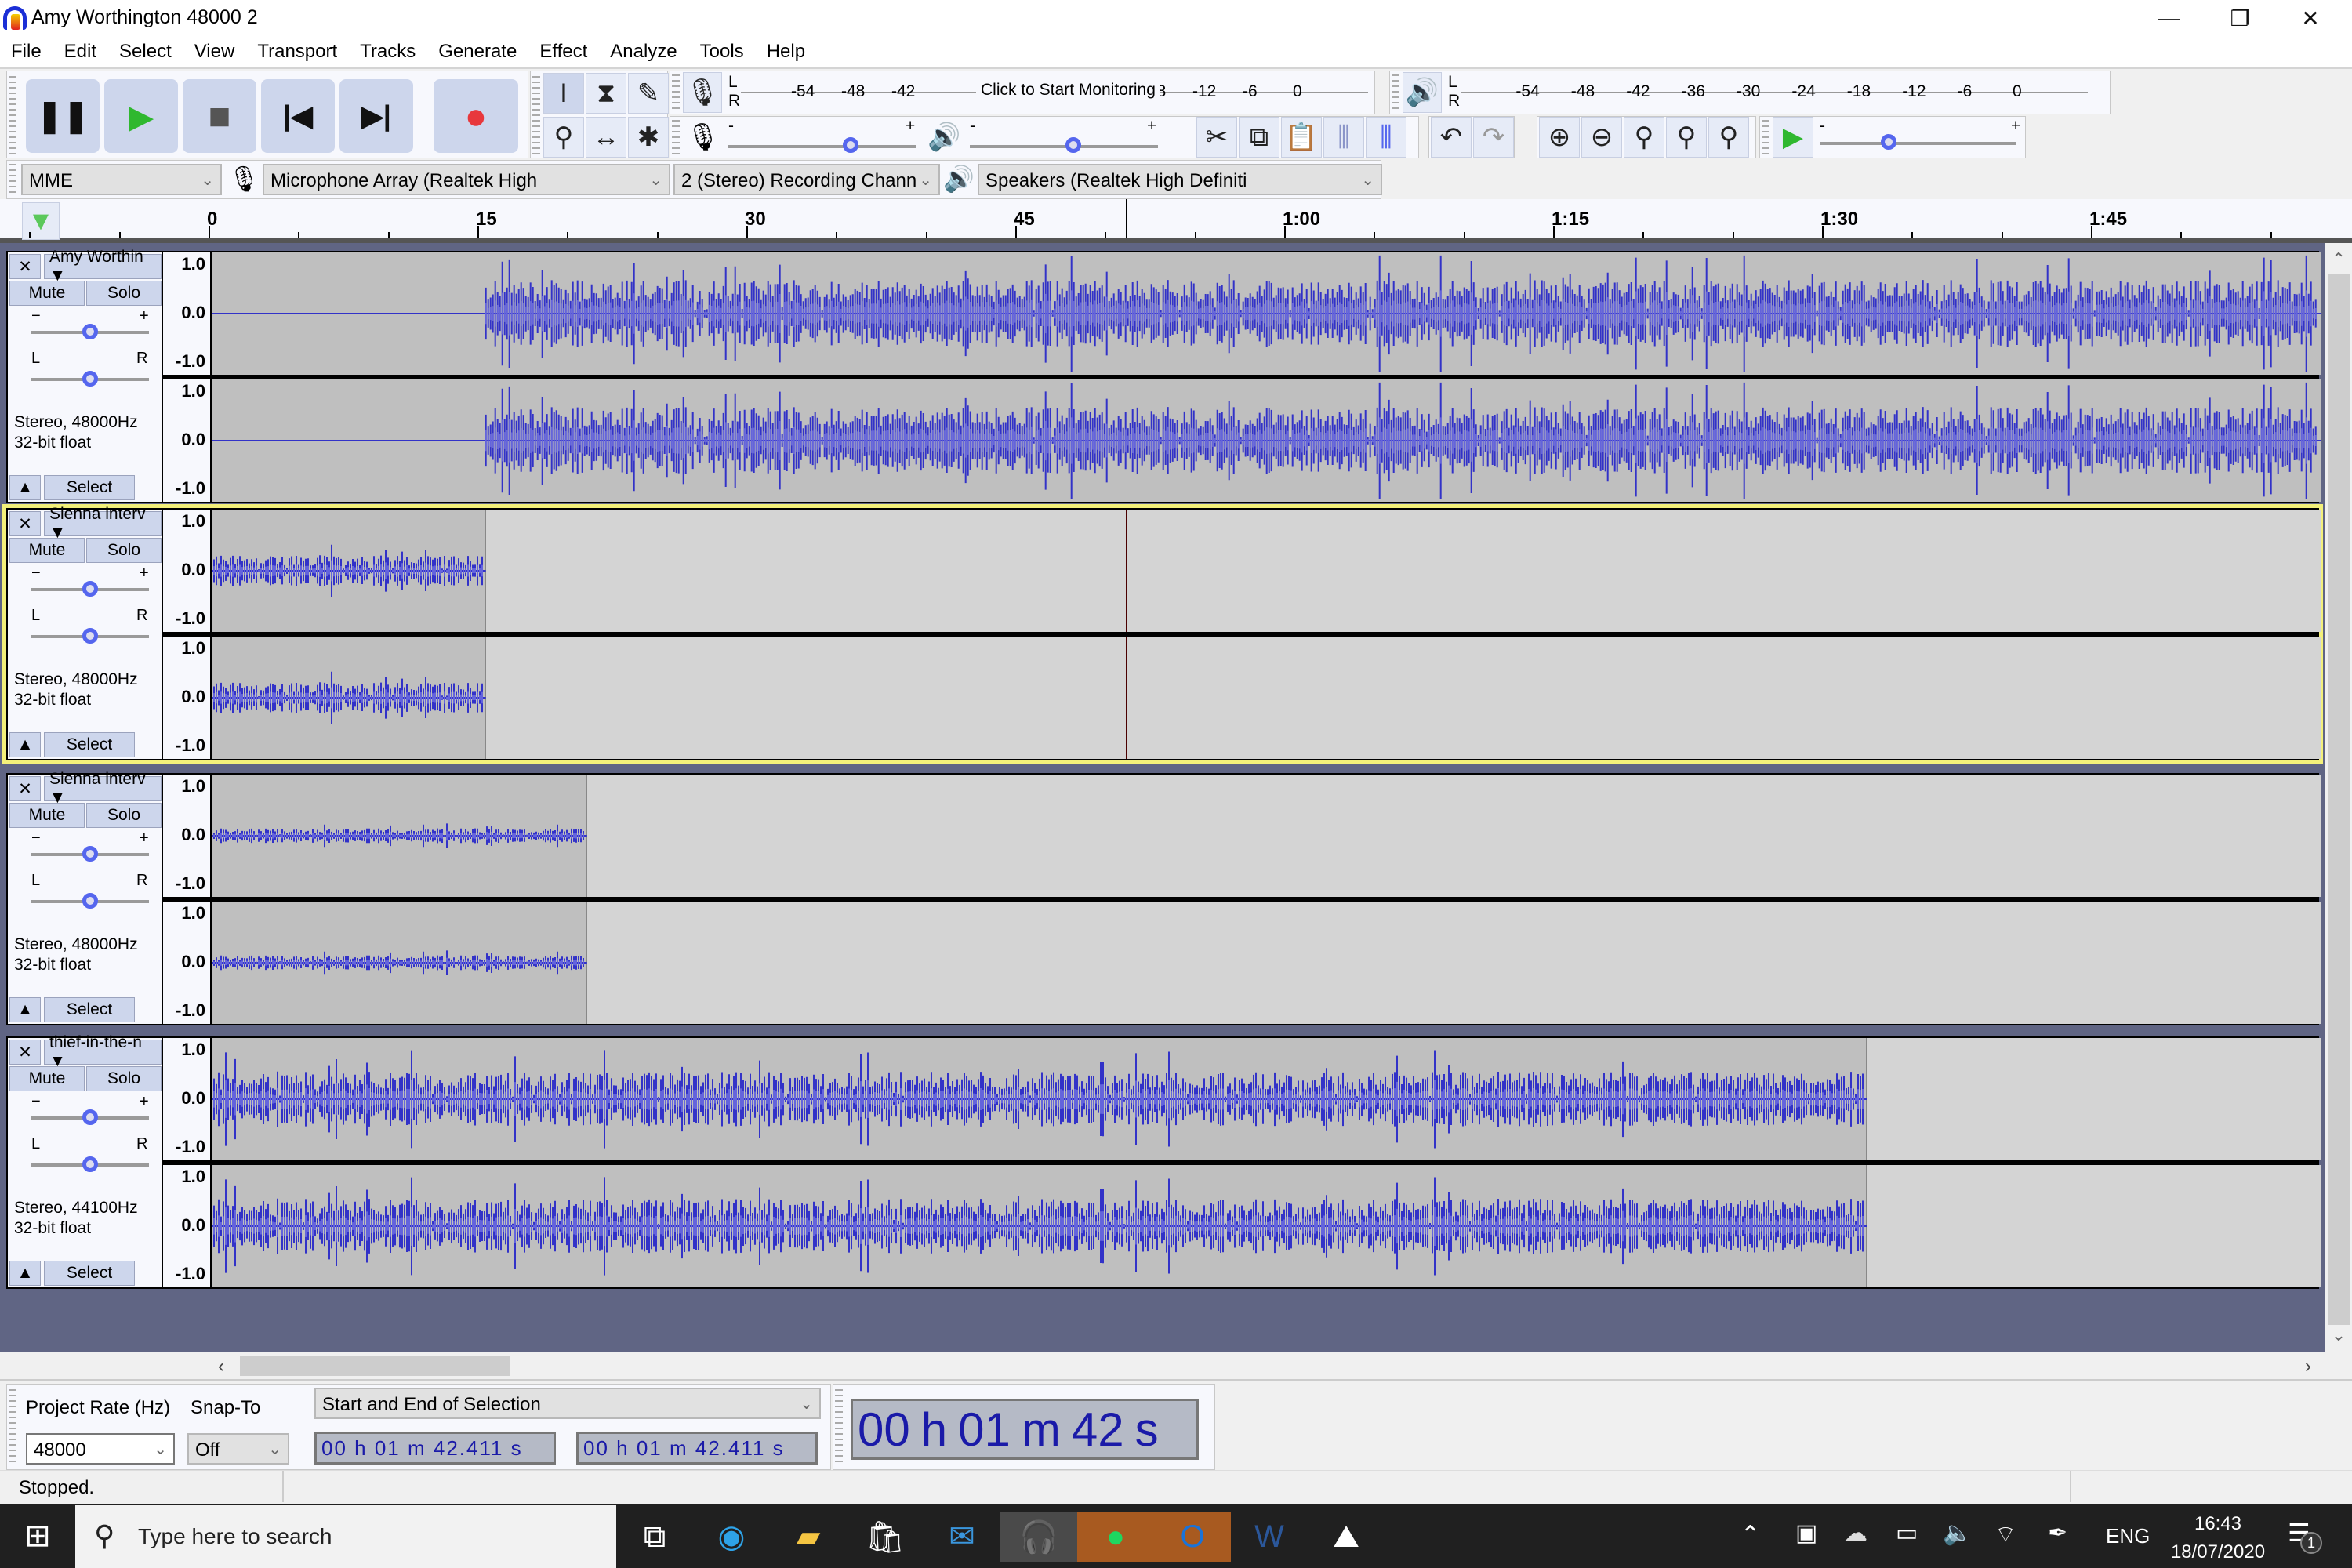 The width and height of the screenshot is (2352, 1568). I want to click on audio-host-select: MME ⌄, so click(122, 179).